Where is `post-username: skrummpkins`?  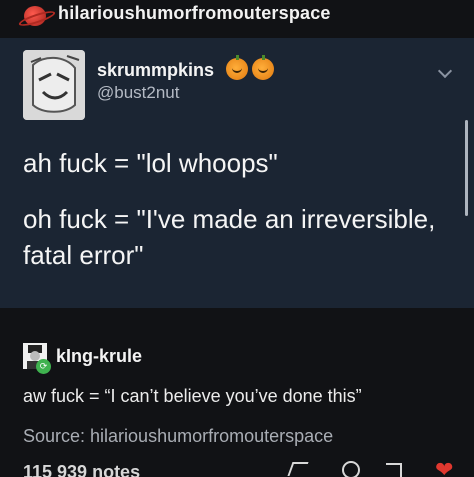
post-username: skrummpkins is located at coordinates (155, 70).